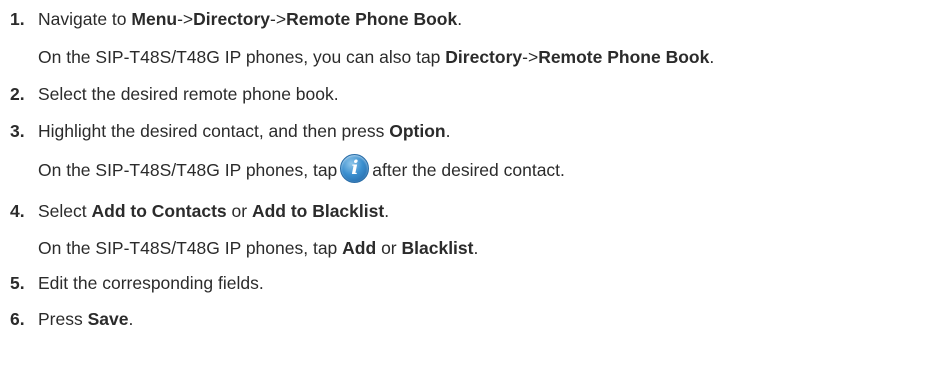  Describe the element at coordinates (17, 283) in the screenshot. I see `step-number: 5.` at that location.